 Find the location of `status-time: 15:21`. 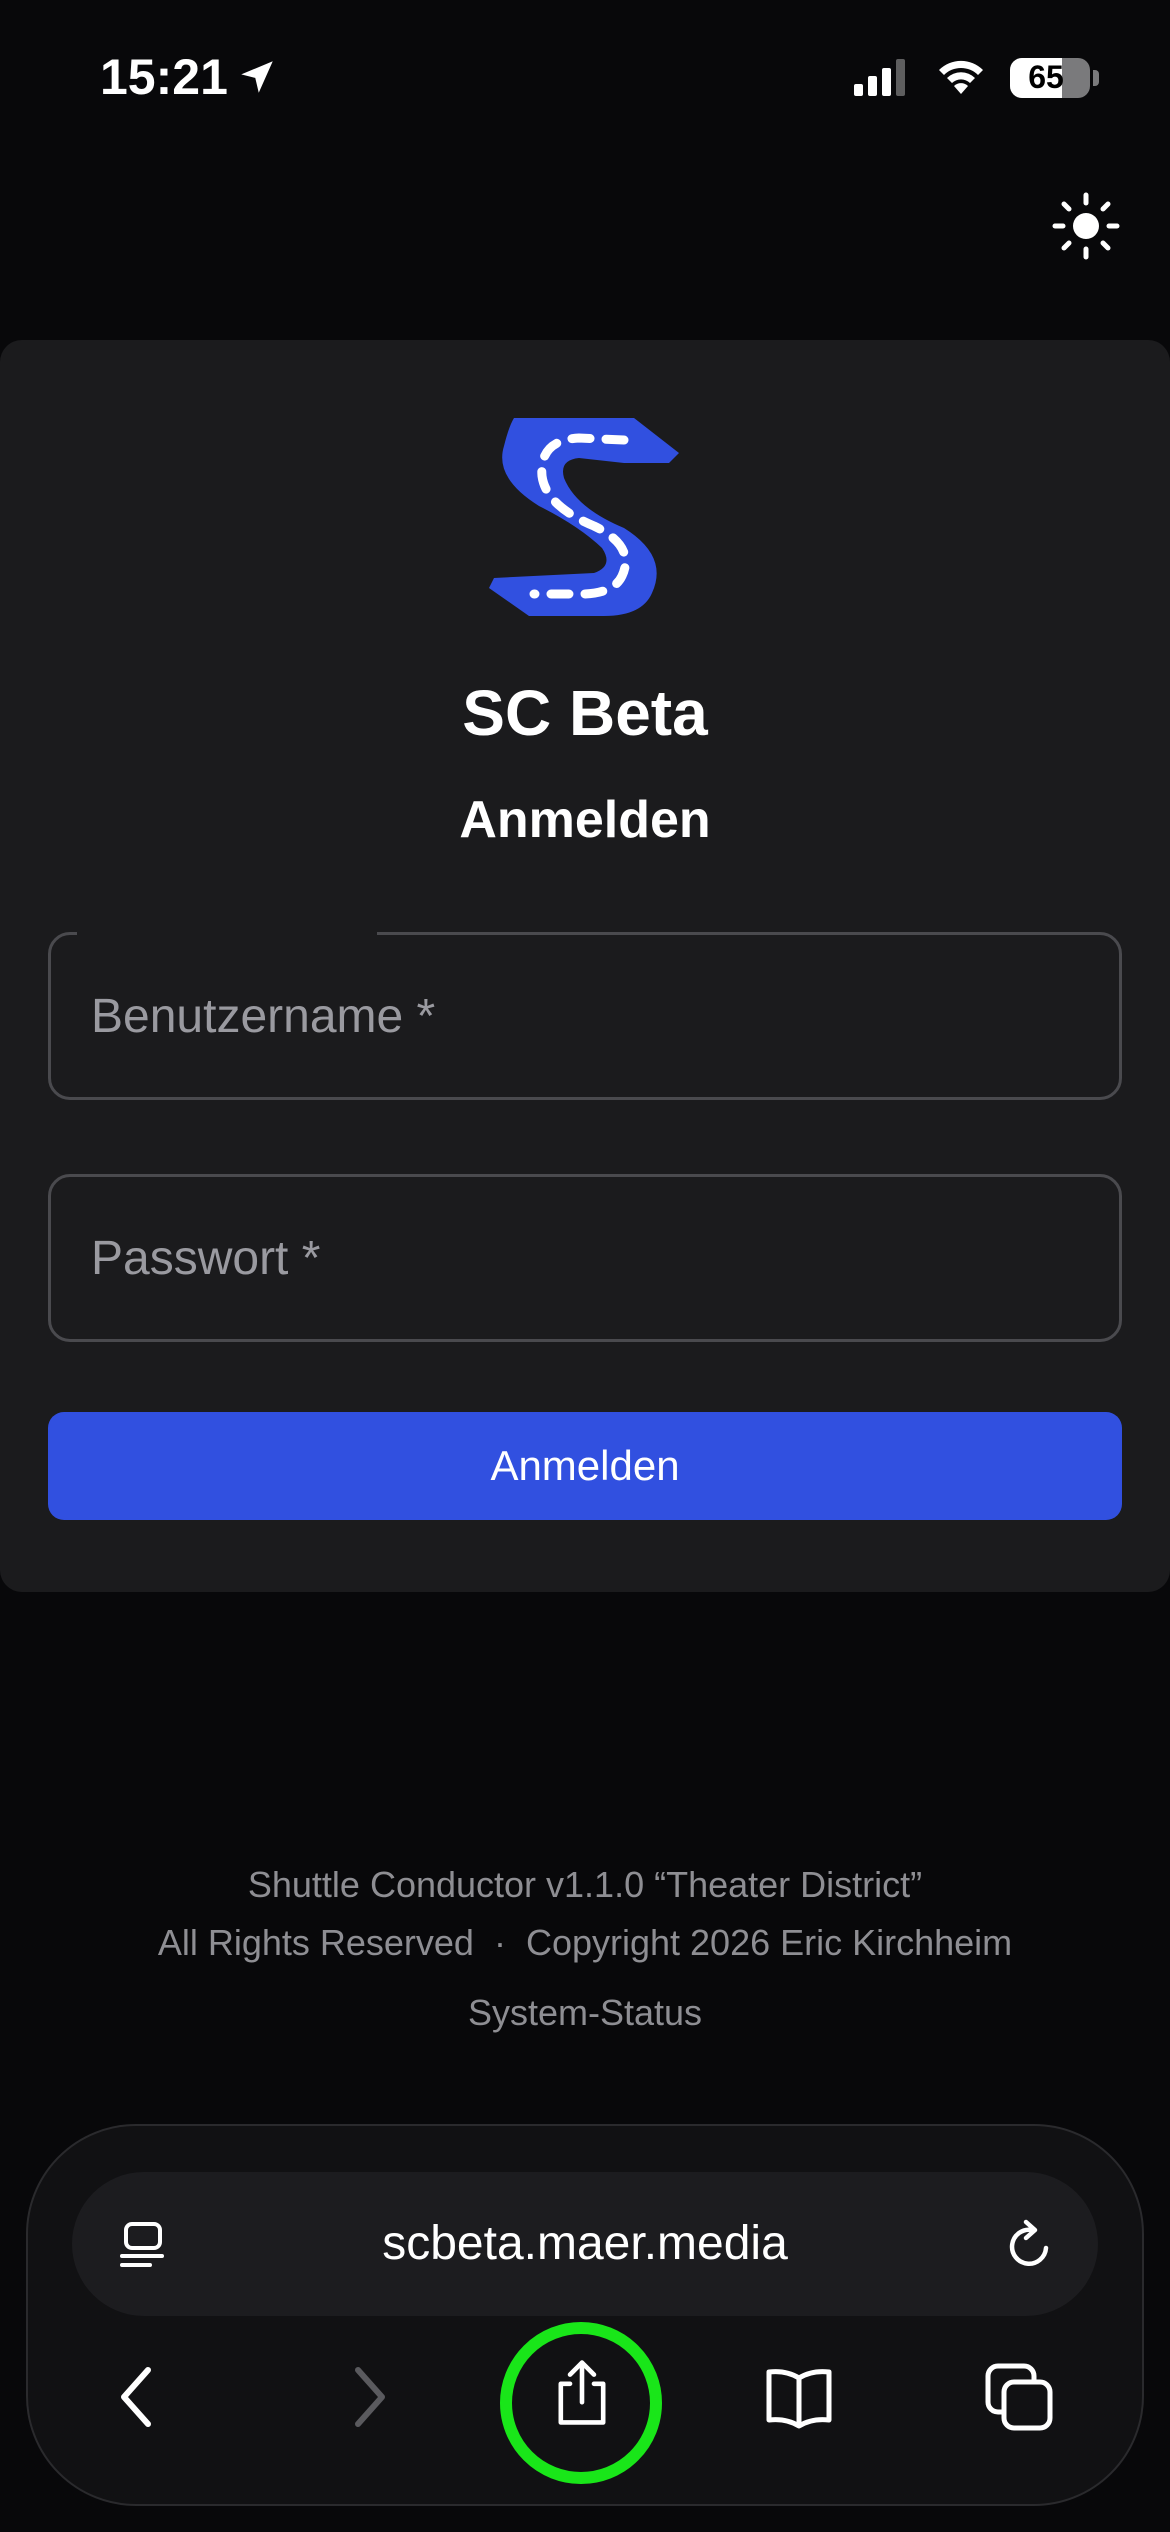

status-time: 15:21 is located at coordinates (164, 77).